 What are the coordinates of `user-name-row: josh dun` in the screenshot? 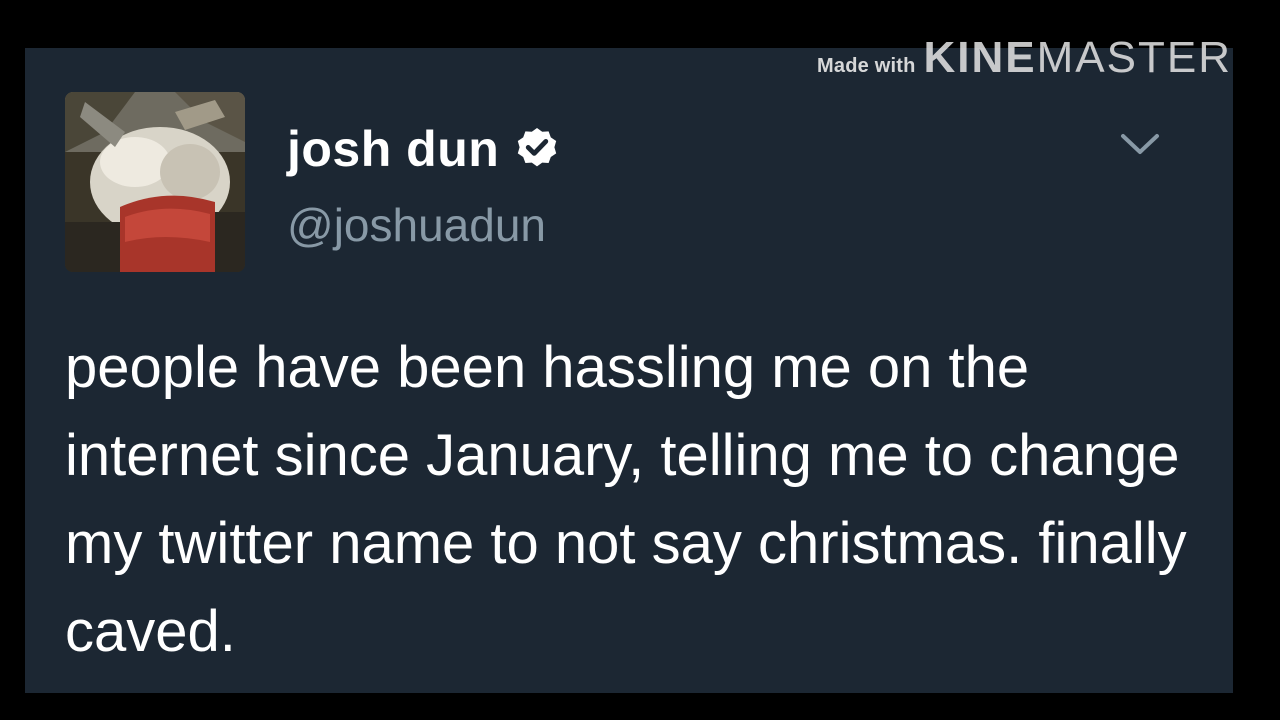 It's located at (424, 149).